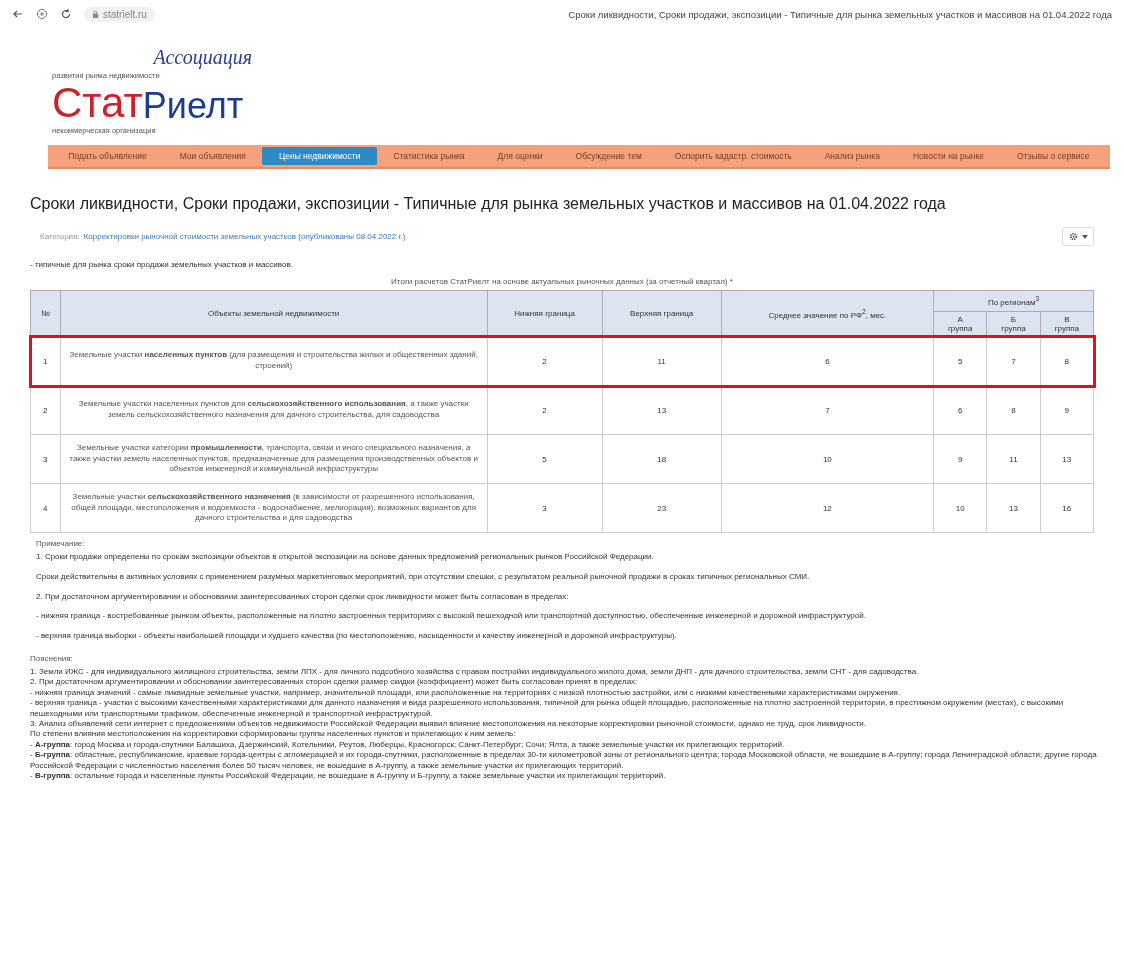  What do you see at coordinates (609, 156) in the screenshot?
I see `menu-item: Обсуждение тем` at bounding box center [609, 156].